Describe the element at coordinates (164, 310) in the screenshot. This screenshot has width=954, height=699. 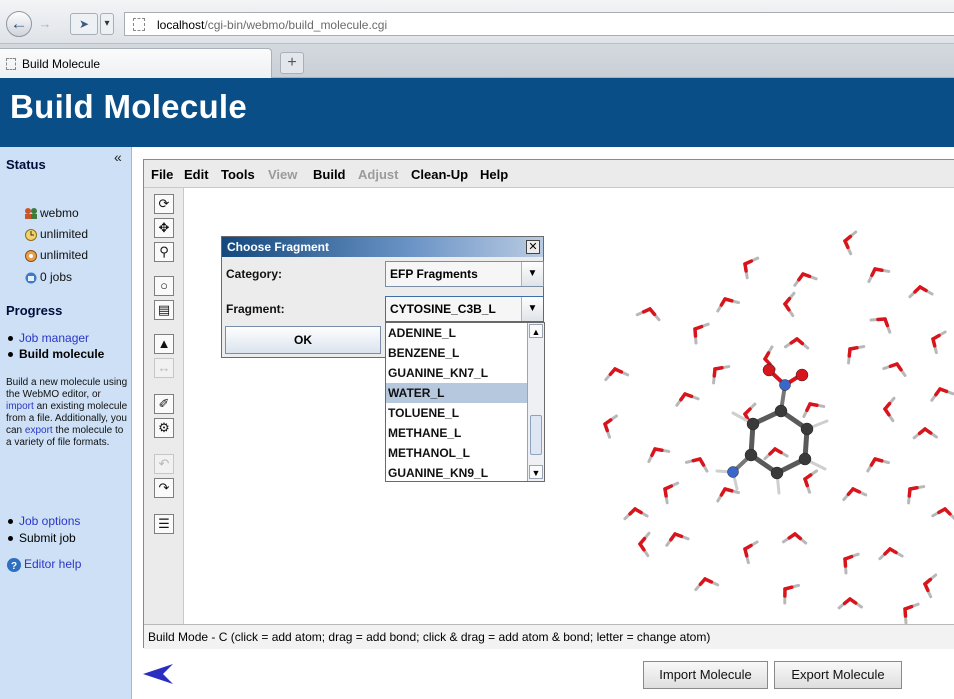
I see `fragment-tool-icon: ▤` at that location.